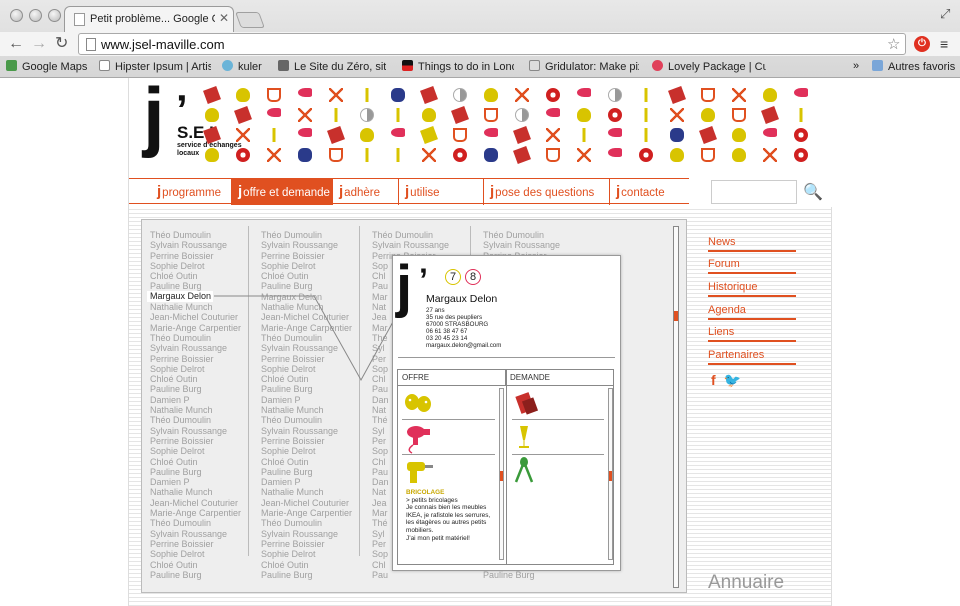  What do you see at coordinates (913, 66) in the screenshot?
I see `bookmark-other-folder: Autres favoris` at bounding box center [913, 66].